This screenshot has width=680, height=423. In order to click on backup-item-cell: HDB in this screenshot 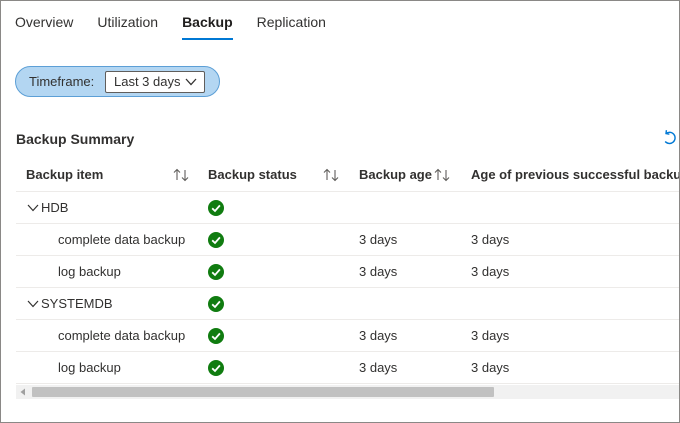, I will do `click(47, 207)`.